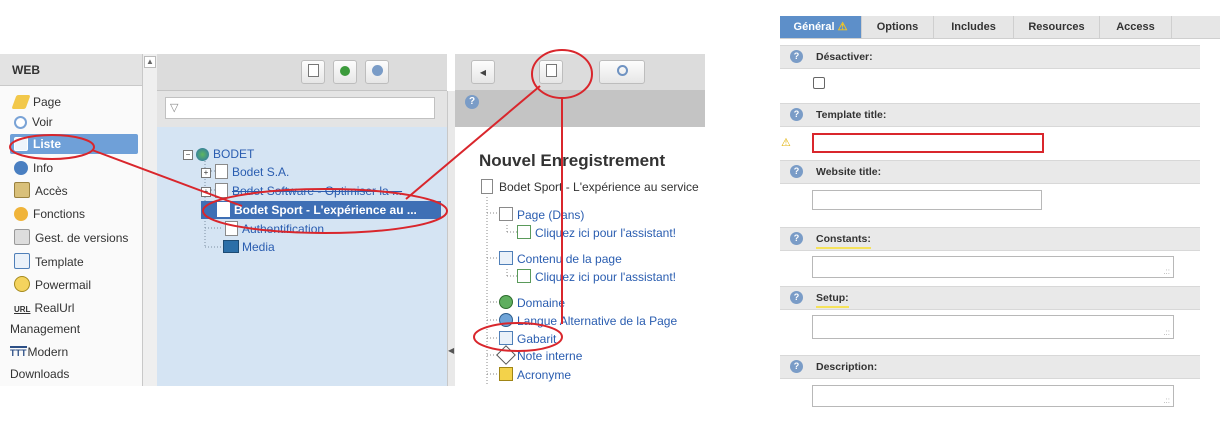 The width and height of the screenshot is (1220, 425). Describe the element at coordinates (52, 147) in the screenshot. I see `annotation-ellipse-liste` at that location.